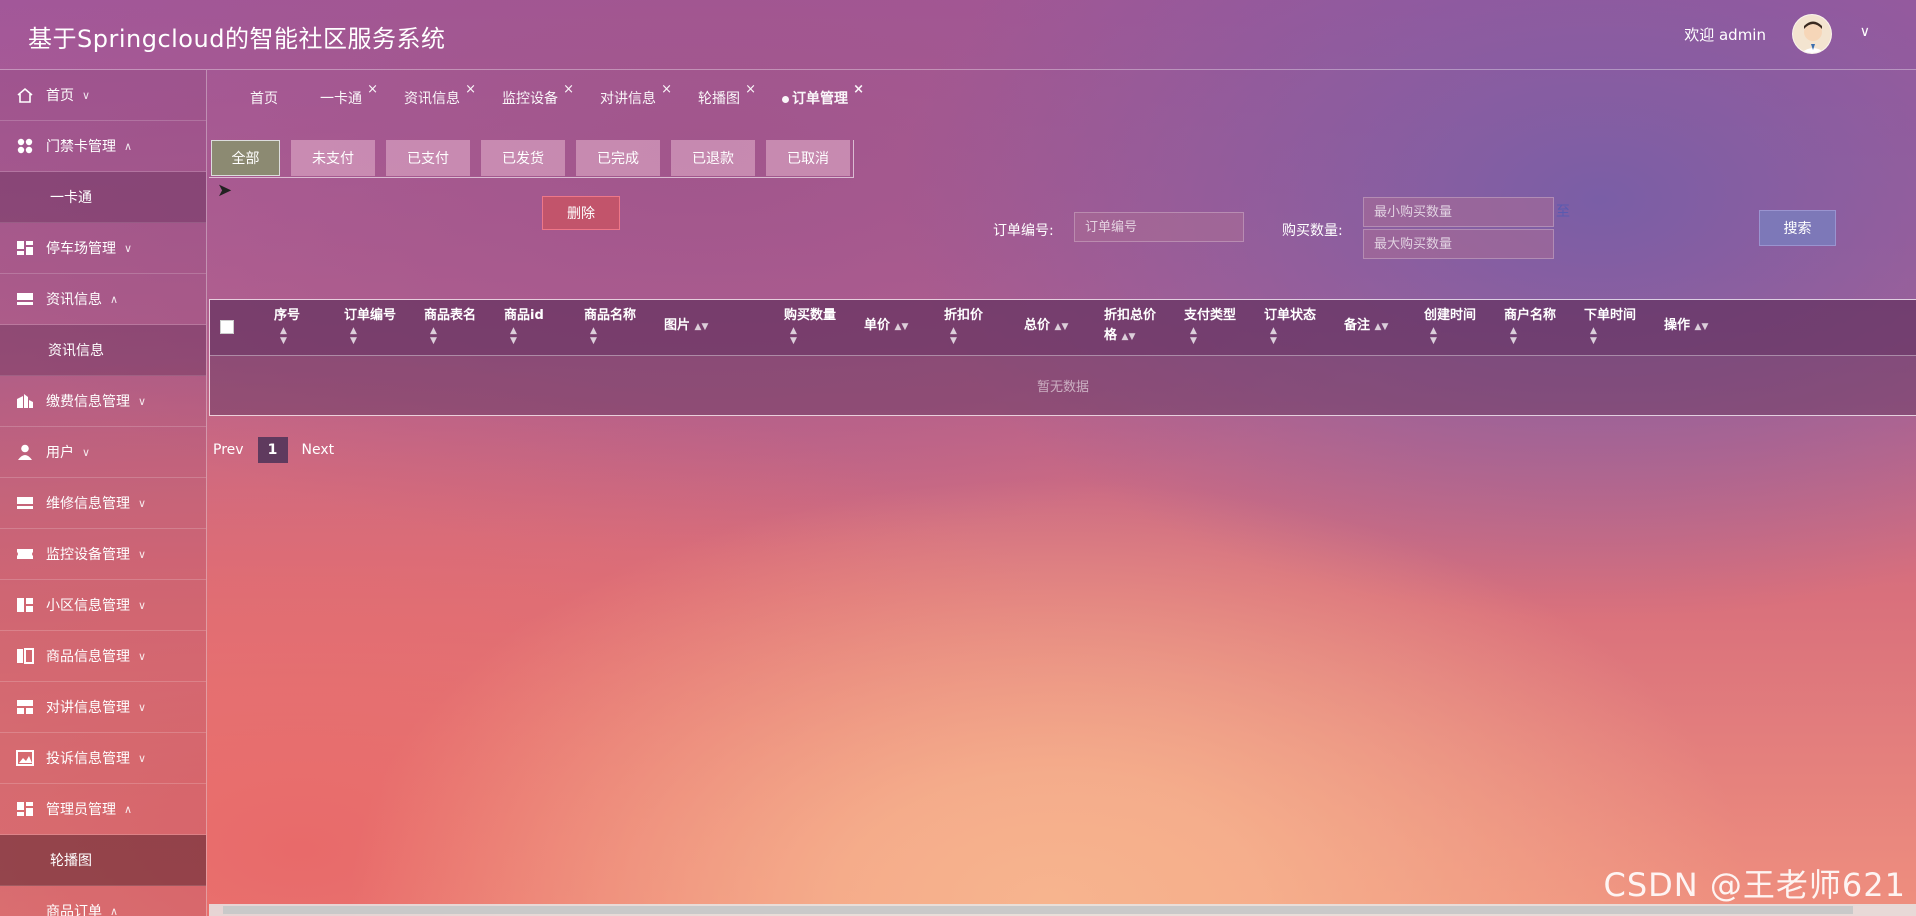 This screenshot has width=1916, height=916. I want to click on col-header: 商户名称 ▲ ▼, so click(1530, 326).